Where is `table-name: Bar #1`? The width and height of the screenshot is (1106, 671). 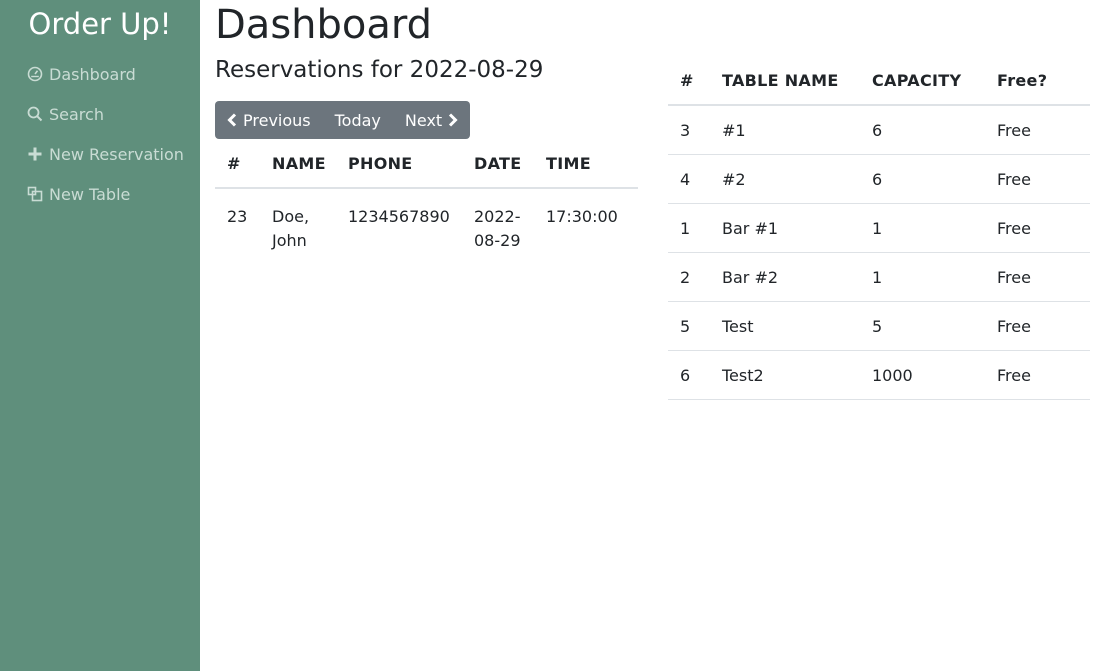 table-name: Bar #1 is located at coordinates (785, 228).